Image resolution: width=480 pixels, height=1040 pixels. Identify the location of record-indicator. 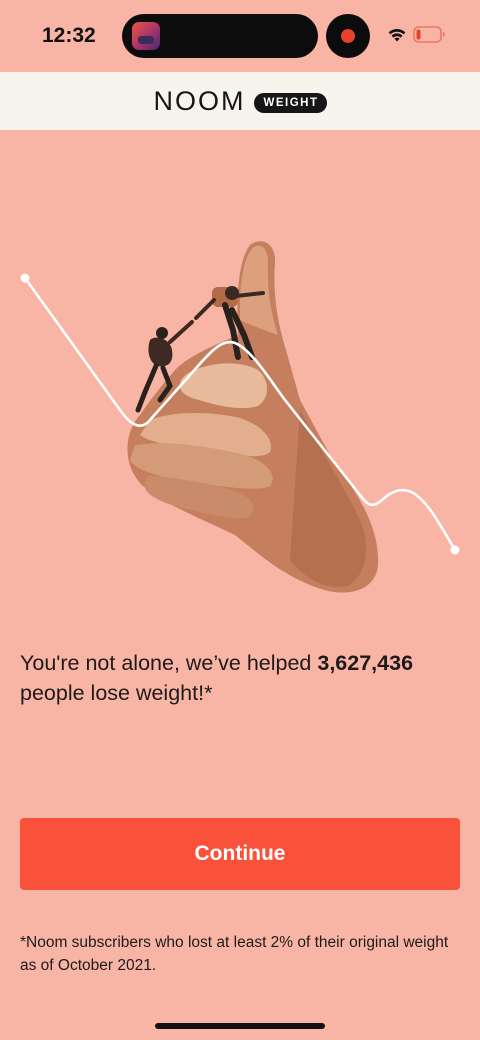
(348, 36).